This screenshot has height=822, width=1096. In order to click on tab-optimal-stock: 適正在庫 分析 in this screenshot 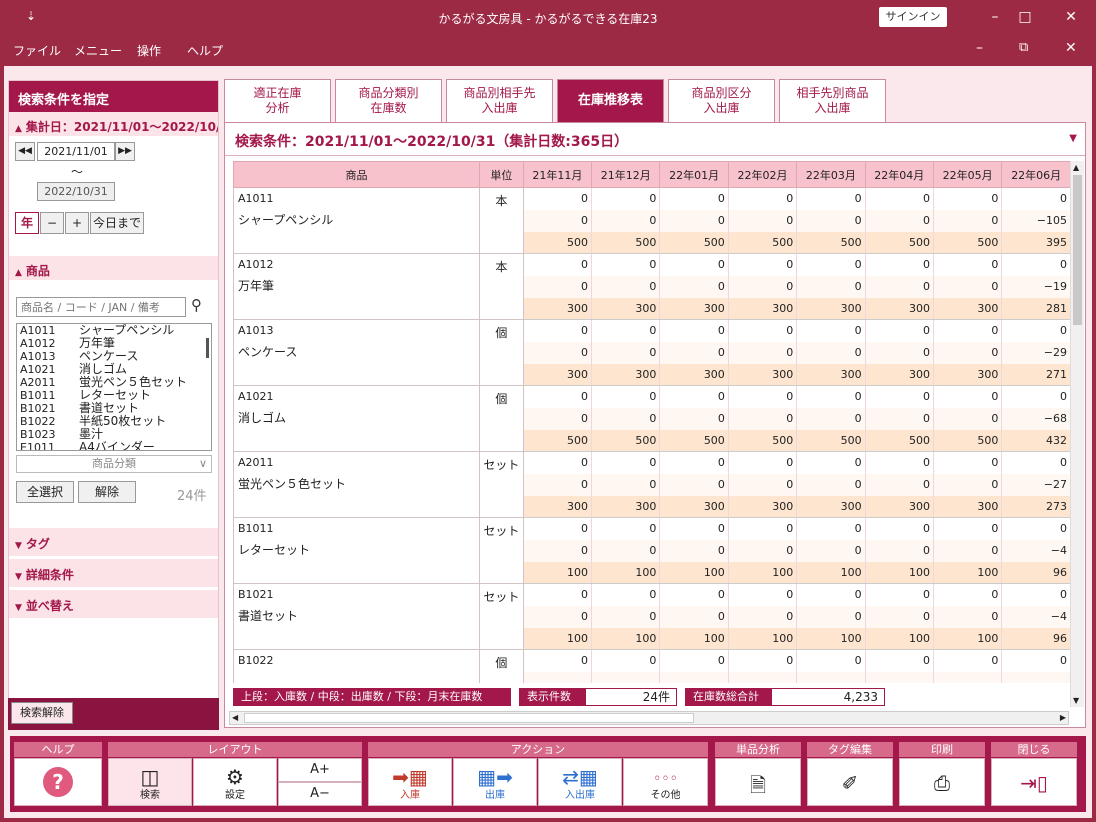, I will do `click(277, 100)`.